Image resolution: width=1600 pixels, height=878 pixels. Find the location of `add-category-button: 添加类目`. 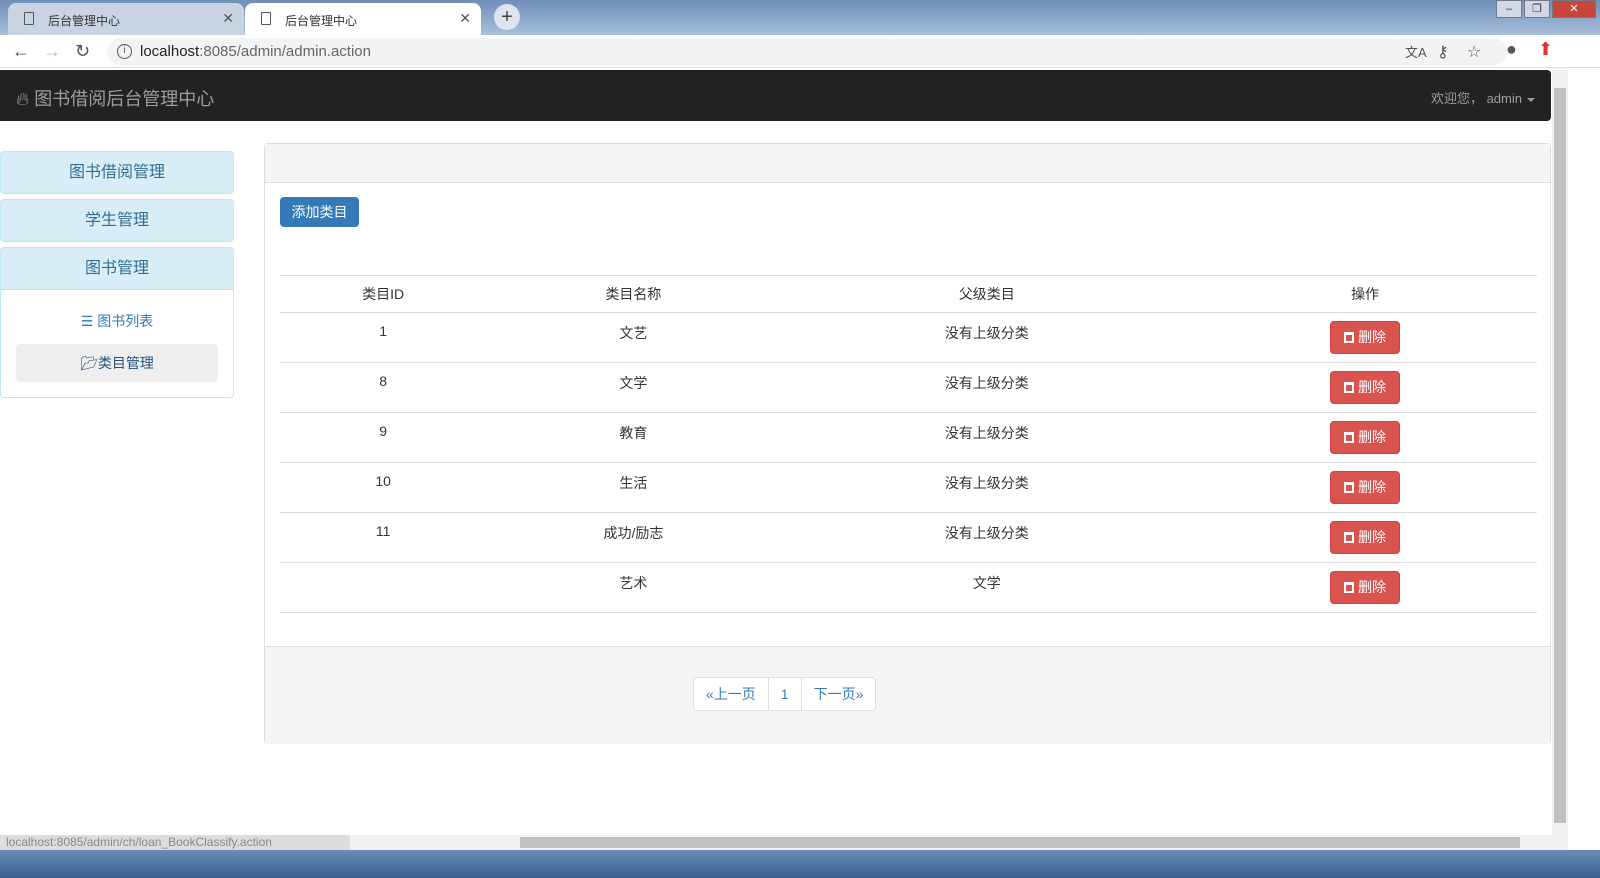

add-category-button: 添加类目 is located at coordinates (319, 212).